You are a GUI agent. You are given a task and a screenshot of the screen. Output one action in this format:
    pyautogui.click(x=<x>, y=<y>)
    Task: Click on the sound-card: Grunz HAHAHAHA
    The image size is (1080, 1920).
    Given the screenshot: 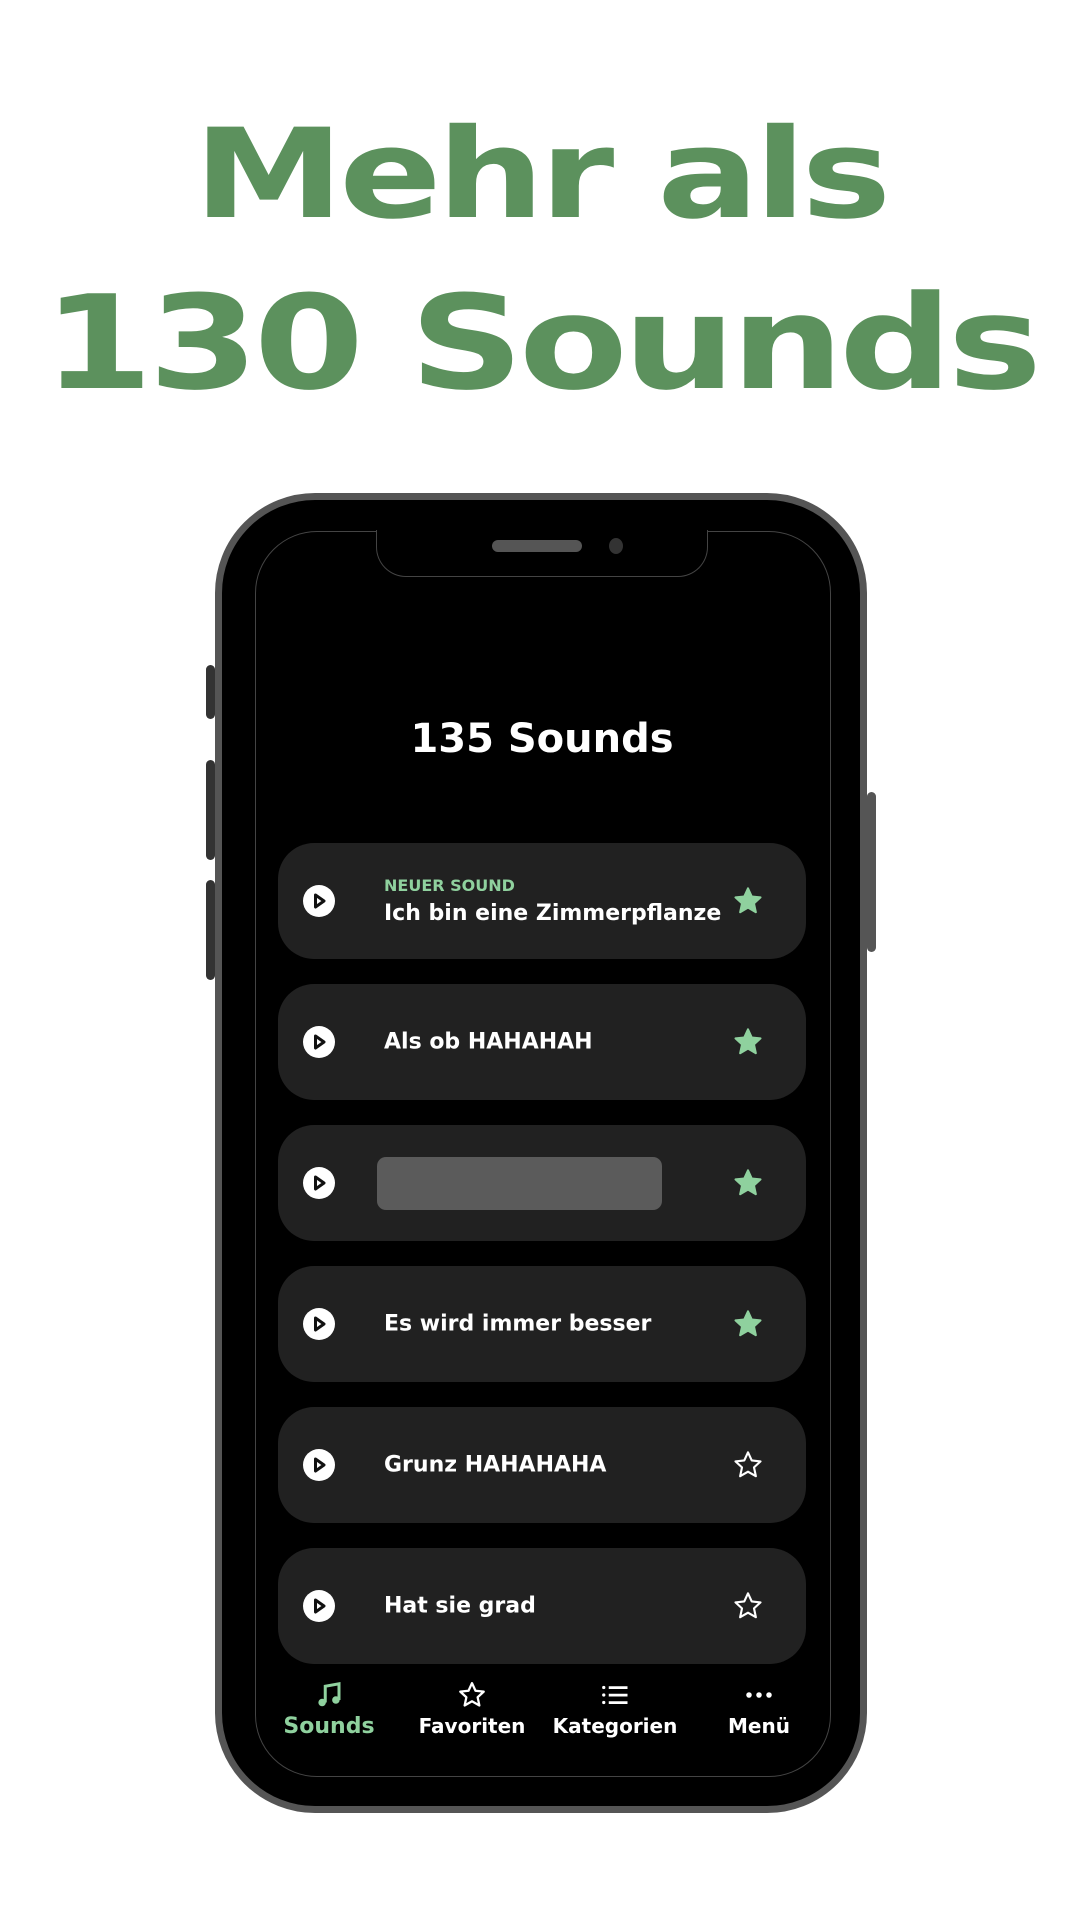 What is the action you would take?
    pyautogui.click(x=542, y=1465)
    